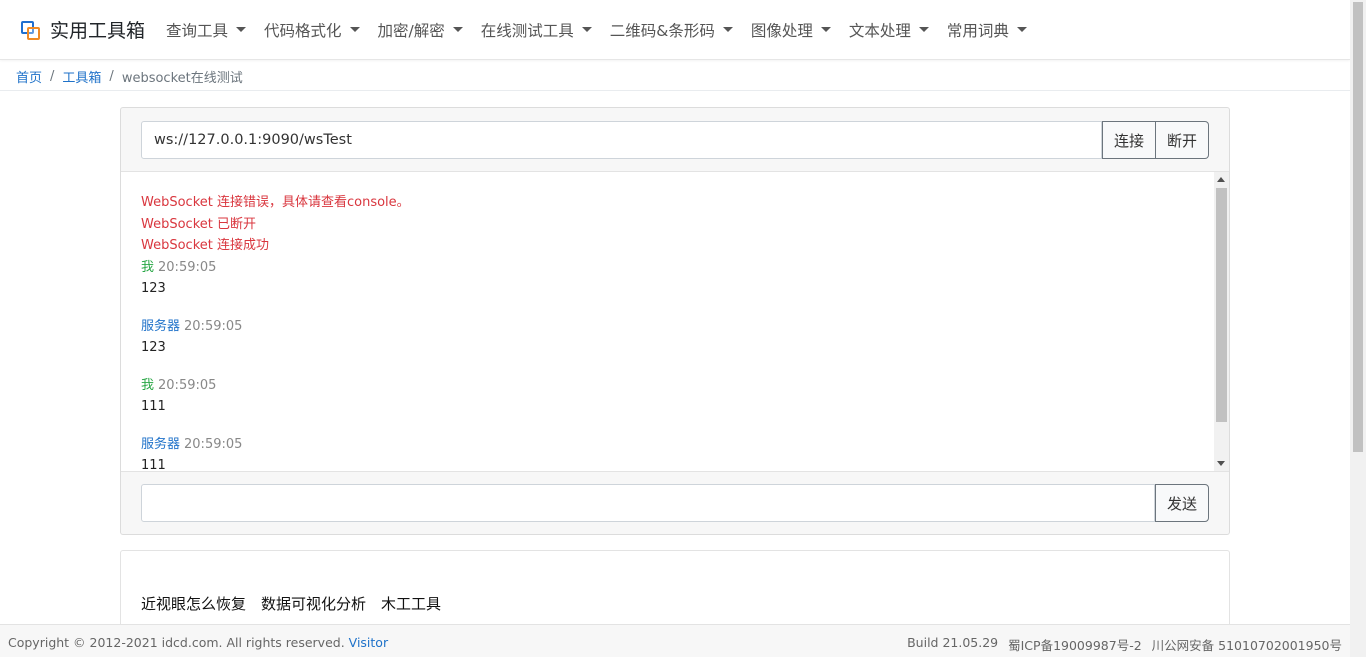  Describe the element at coordinates (1221, 179) in the screenshot. I see `scroll-up-arrow-icon` at that location.